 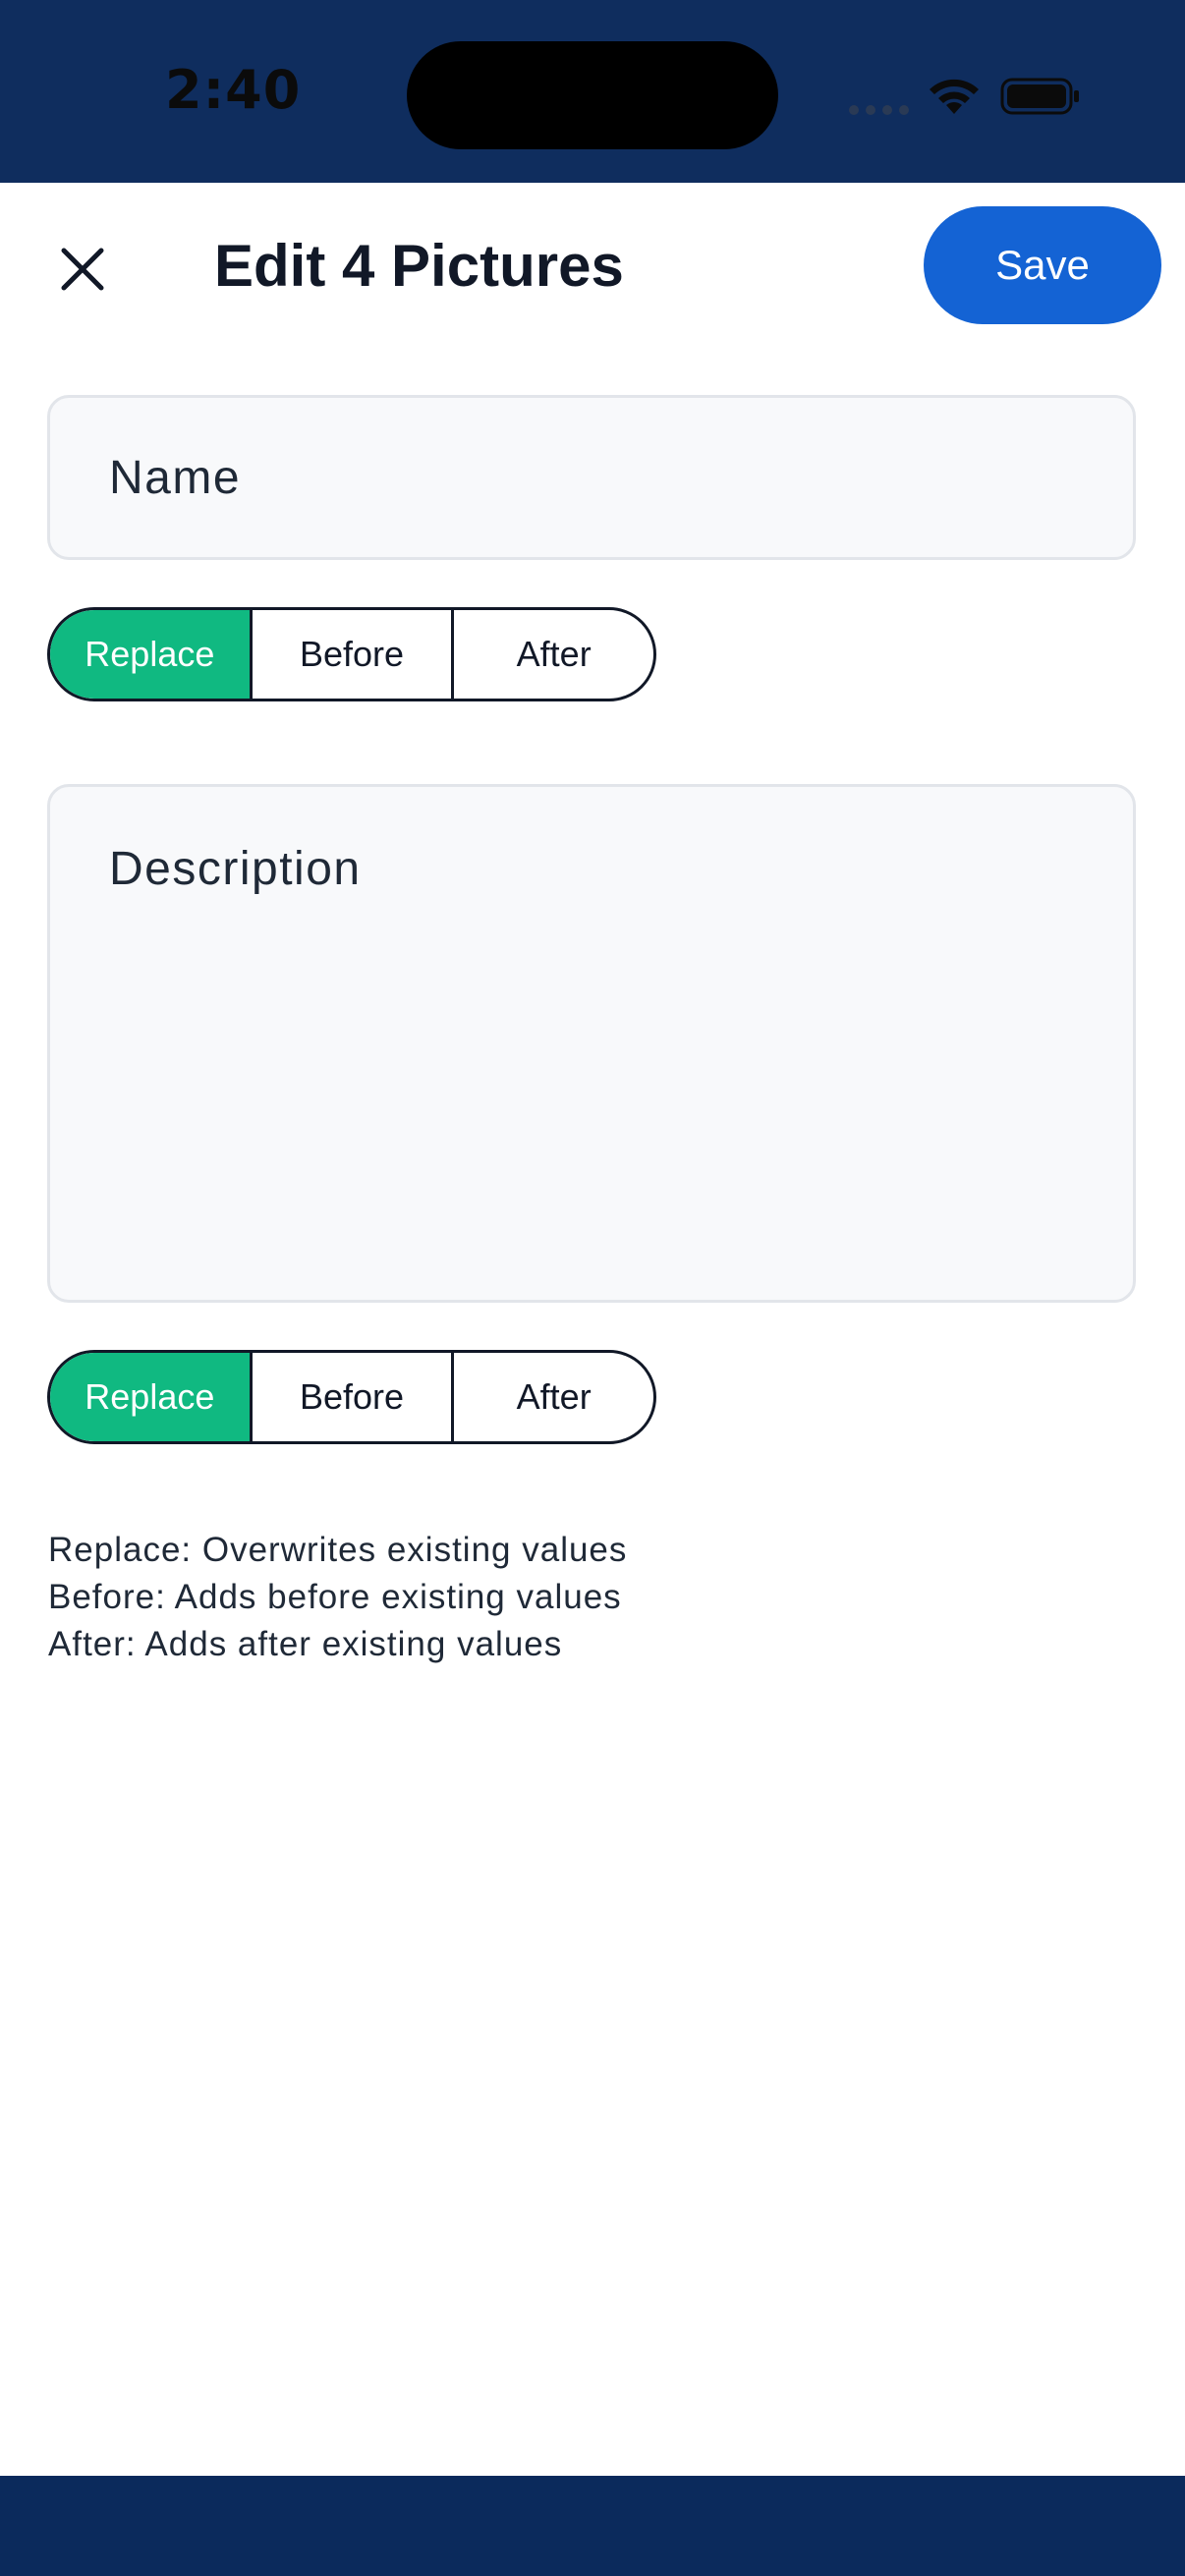 I want to click on dynamic-island, so click(x=592, y=95).